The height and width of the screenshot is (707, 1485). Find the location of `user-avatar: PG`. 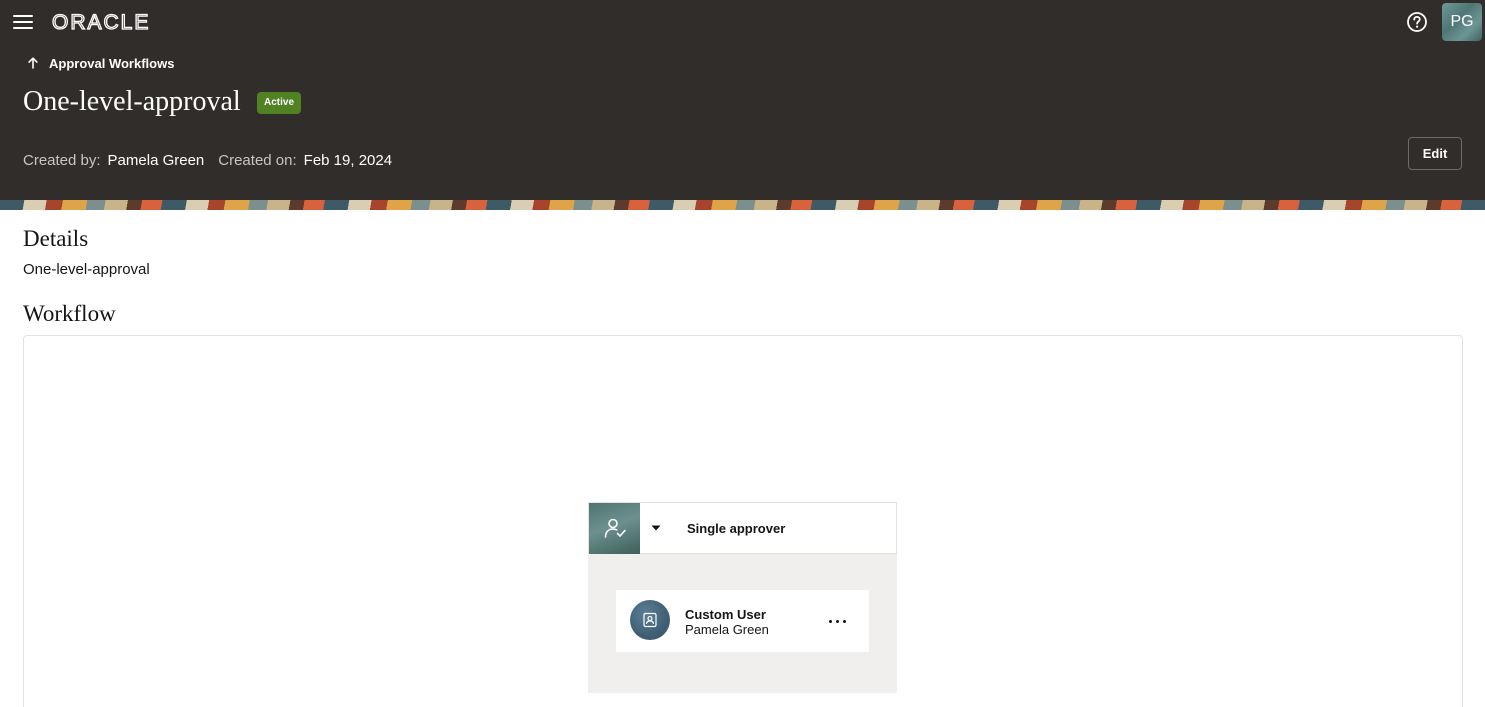

user-avatar: PG is located at coordinates (1462, 22).